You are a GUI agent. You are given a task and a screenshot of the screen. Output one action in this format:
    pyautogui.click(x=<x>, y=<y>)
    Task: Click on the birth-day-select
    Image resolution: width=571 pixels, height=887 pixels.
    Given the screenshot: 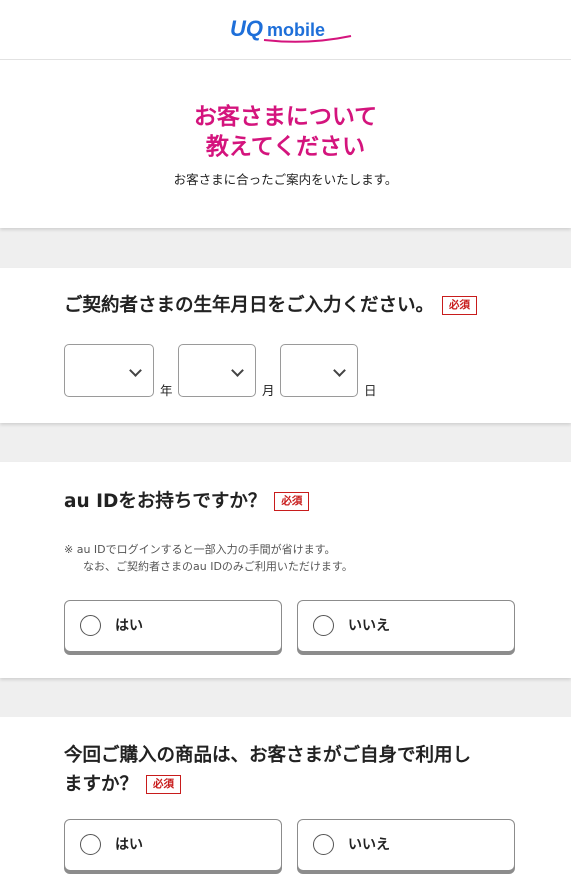 What is the action you would take?
    pyautogui.click(x=319, y=370)
    